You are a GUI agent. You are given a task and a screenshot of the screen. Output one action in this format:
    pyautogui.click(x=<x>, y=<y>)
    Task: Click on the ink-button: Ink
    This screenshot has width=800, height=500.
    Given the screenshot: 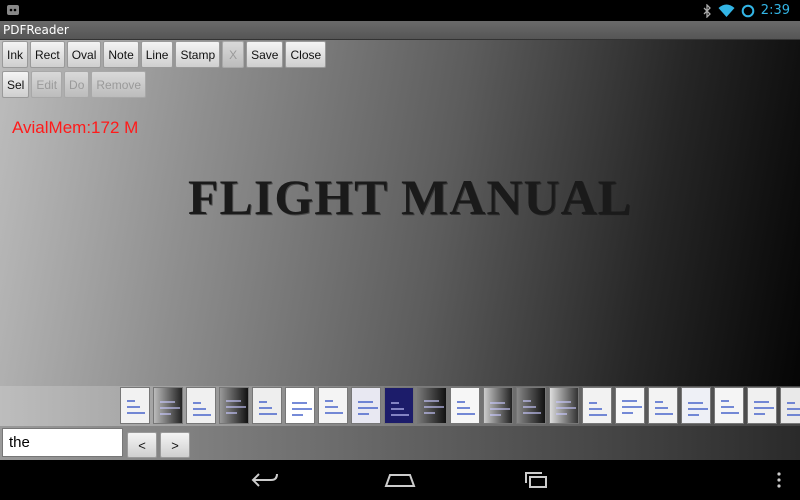 What is the action you would take?
    pyautogui.click(x=15, y=54)
    